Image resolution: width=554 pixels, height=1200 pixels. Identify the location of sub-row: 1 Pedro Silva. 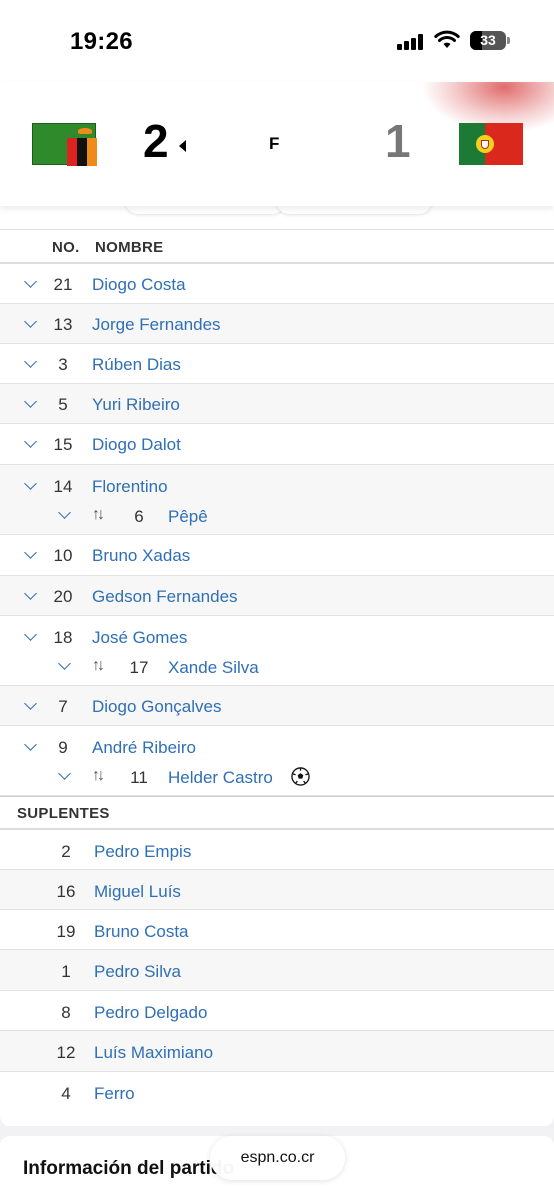
(277, 970).